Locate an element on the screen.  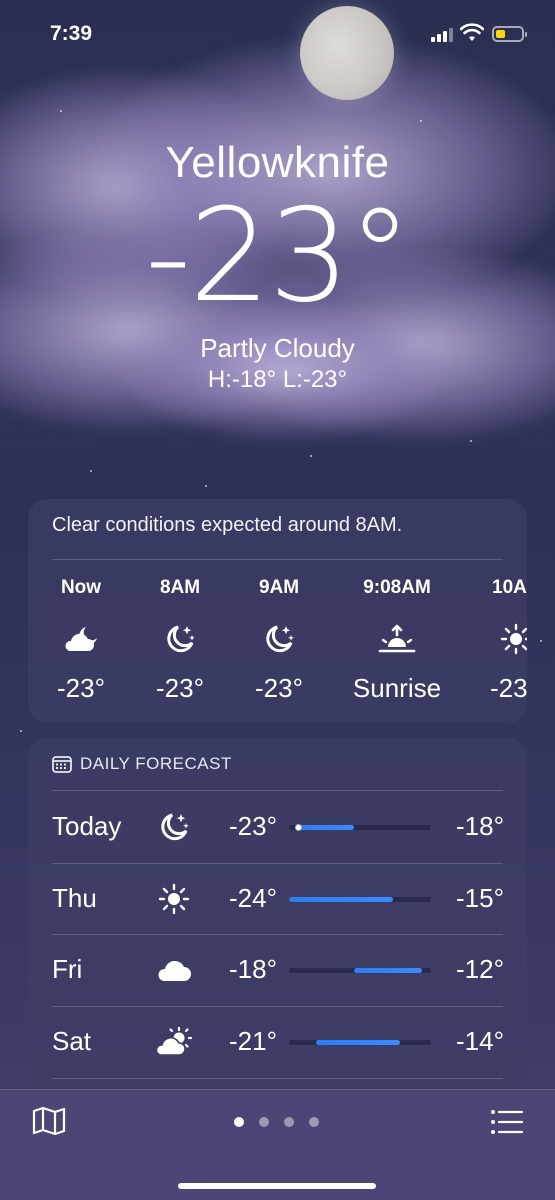
sunrise-icon is located at coordinates (397, 639).